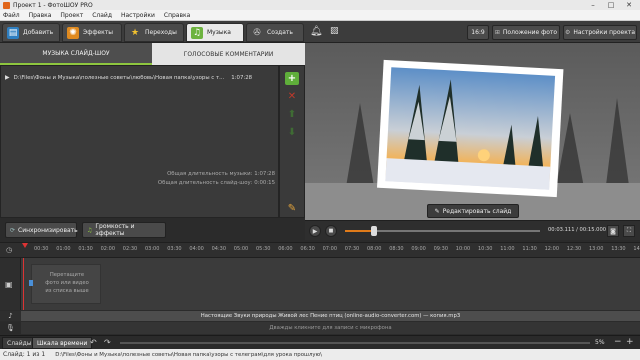 Image resolution: width=640 pixels, height=360 pixels. I want to click on playhead-marker, so click(25, 245).